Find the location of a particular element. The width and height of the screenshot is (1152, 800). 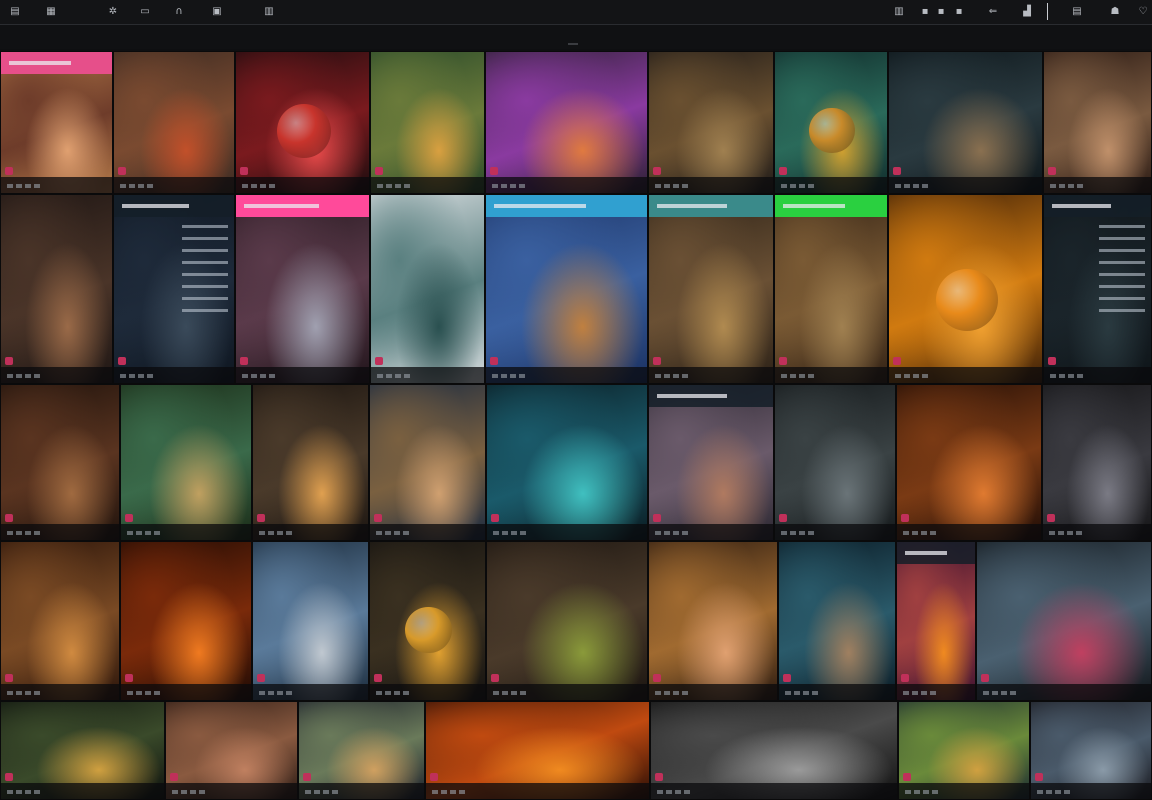

tools-icon: ▦ is located at coordinates (51, 11).